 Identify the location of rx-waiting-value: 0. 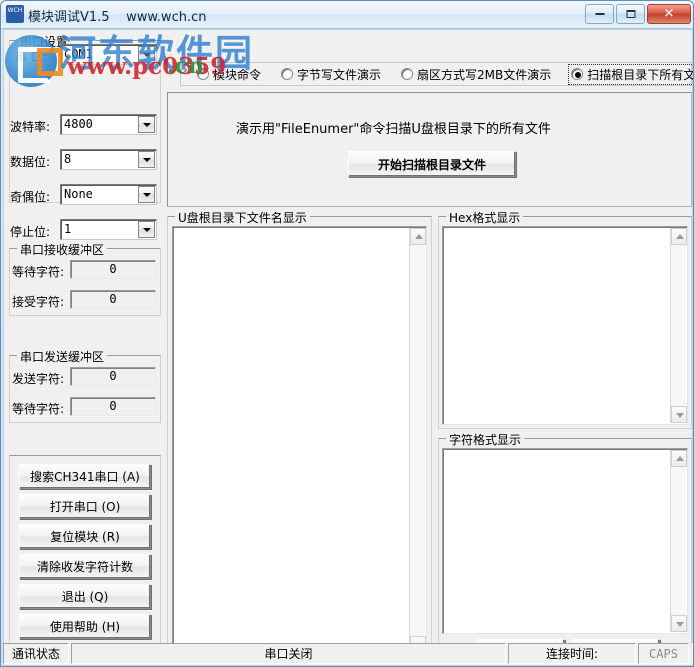
(113, 269).